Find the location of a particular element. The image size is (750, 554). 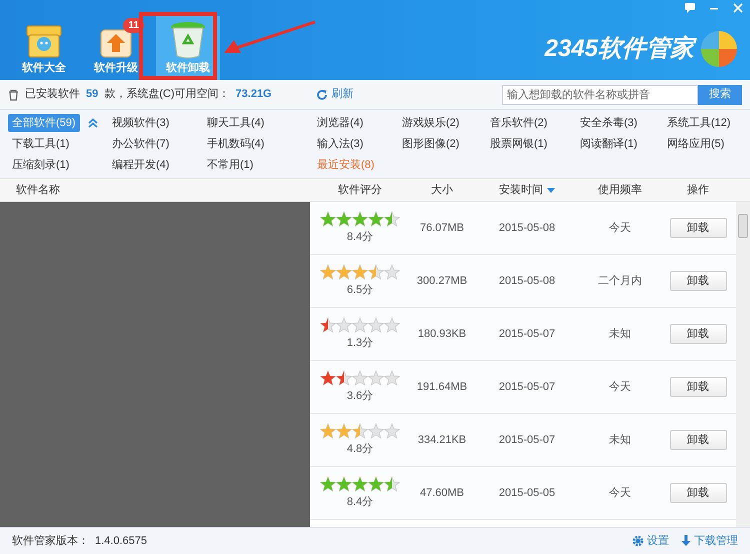

settings-icon is located at coordinates (638, 541).